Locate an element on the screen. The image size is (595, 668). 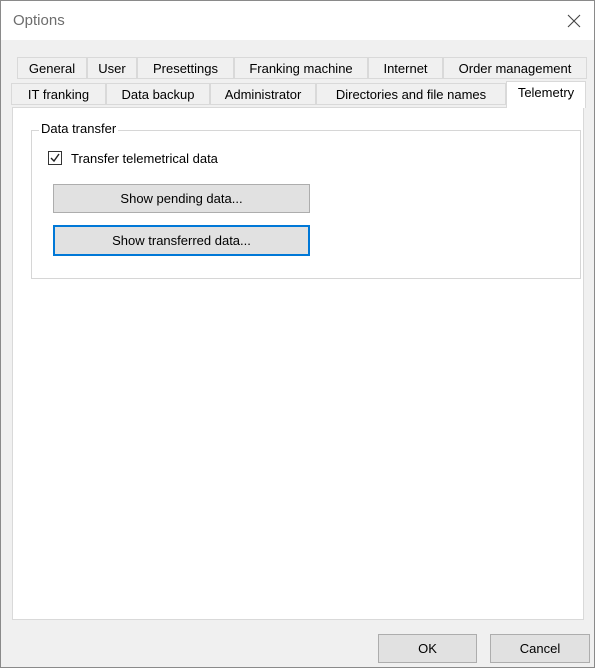
tab-general: General is located at coordinates (52, 68).